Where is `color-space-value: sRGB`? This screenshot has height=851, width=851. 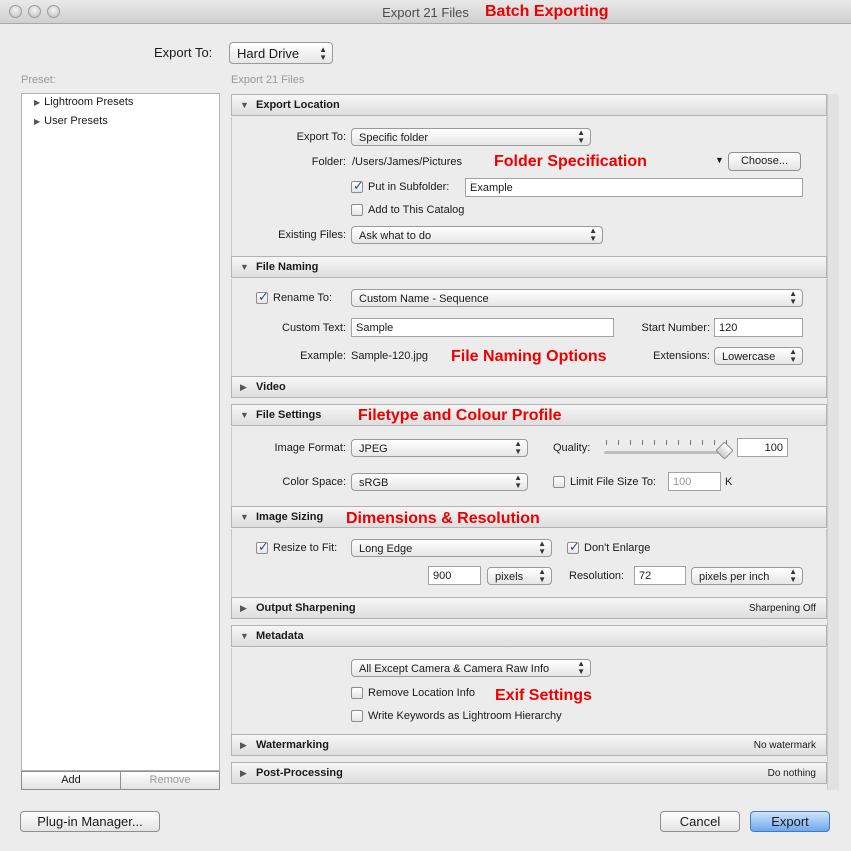
color-space-value: sRGB is located at coordinates (374, 483).